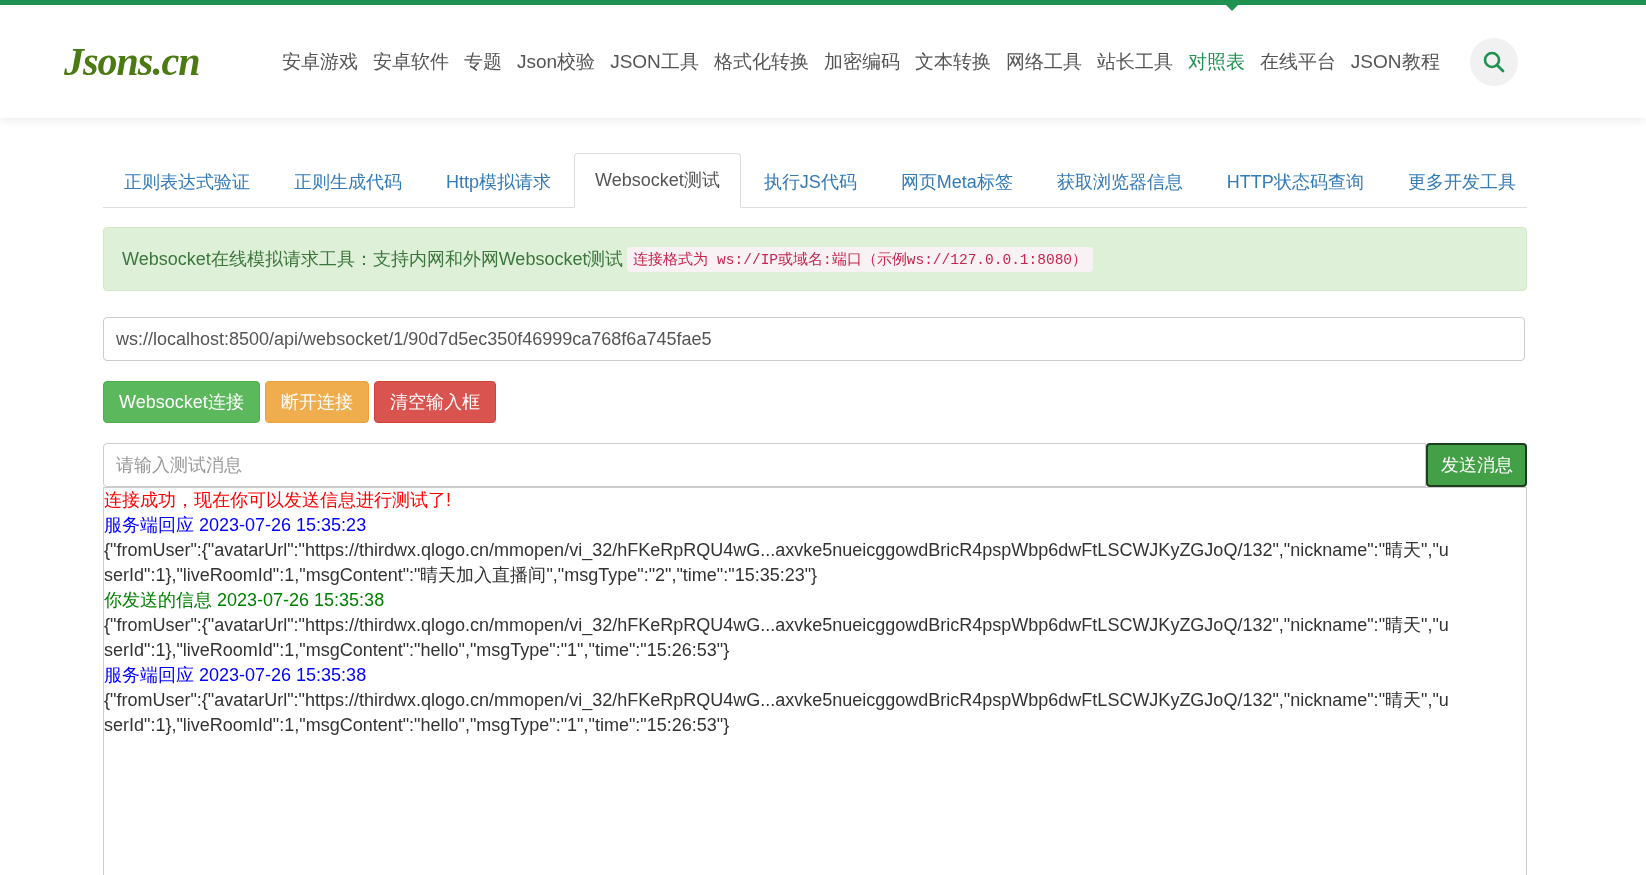 The width and height of the screenshot is (1646, 875). Describe the element at coordinates (657, 180) in the screenshot. I see `tab: Websocket测试` at that location.